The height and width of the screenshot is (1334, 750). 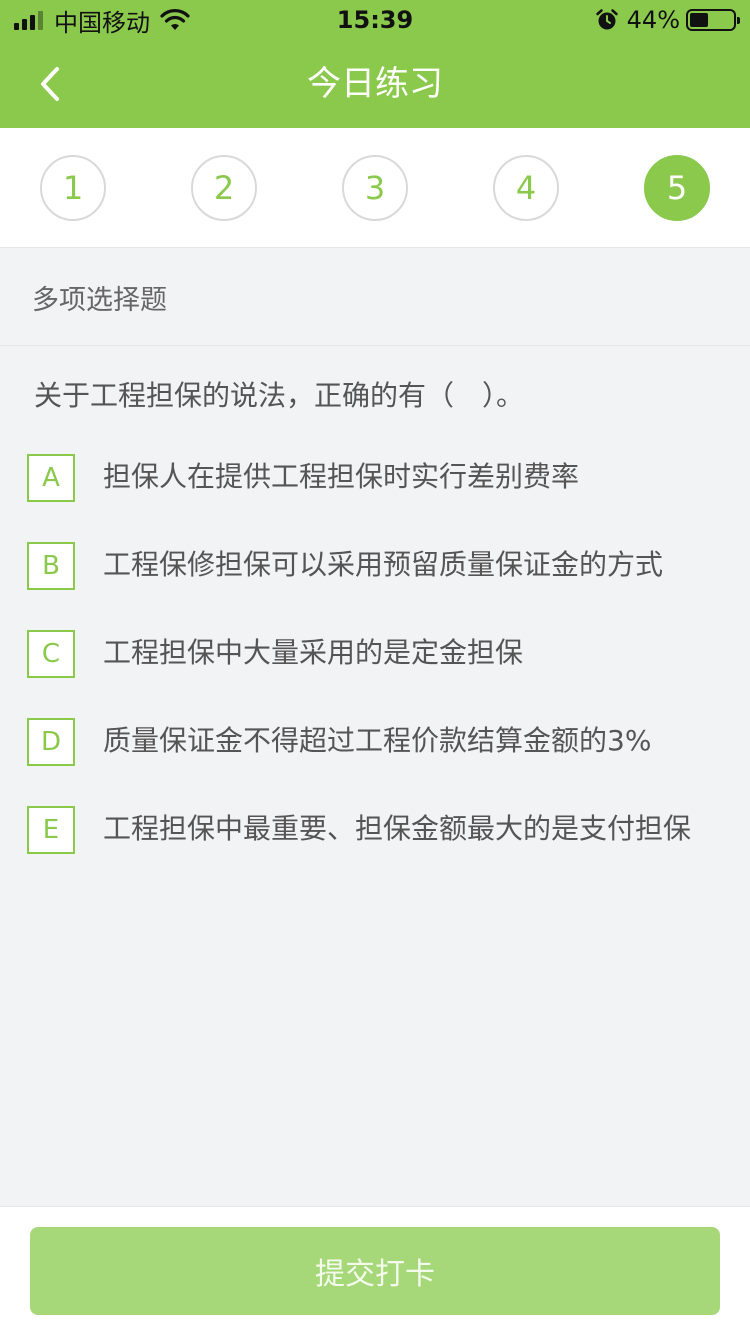 I want to click on battery-fill, so click(x=699, y=20).